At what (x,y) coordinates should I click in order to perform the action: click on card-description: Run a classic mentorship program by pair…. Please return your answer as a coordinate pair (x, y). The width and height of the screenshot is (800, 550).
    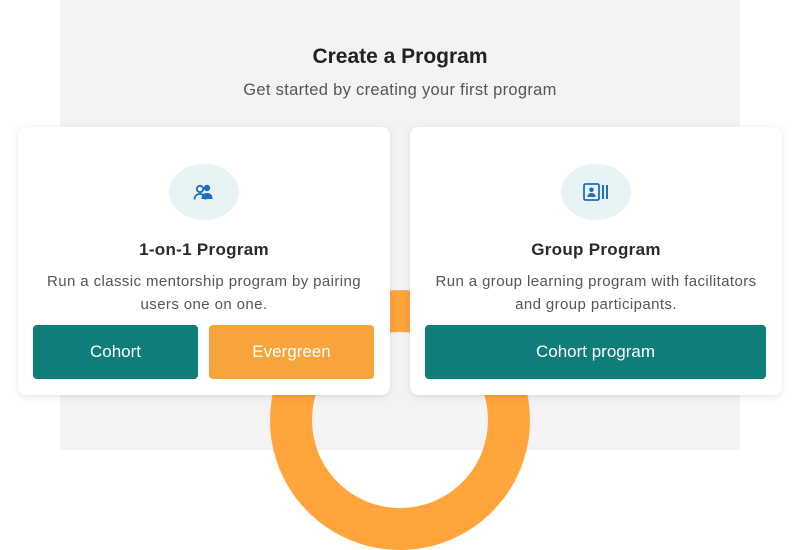
    Looking at the image, I should click on (204, 293).